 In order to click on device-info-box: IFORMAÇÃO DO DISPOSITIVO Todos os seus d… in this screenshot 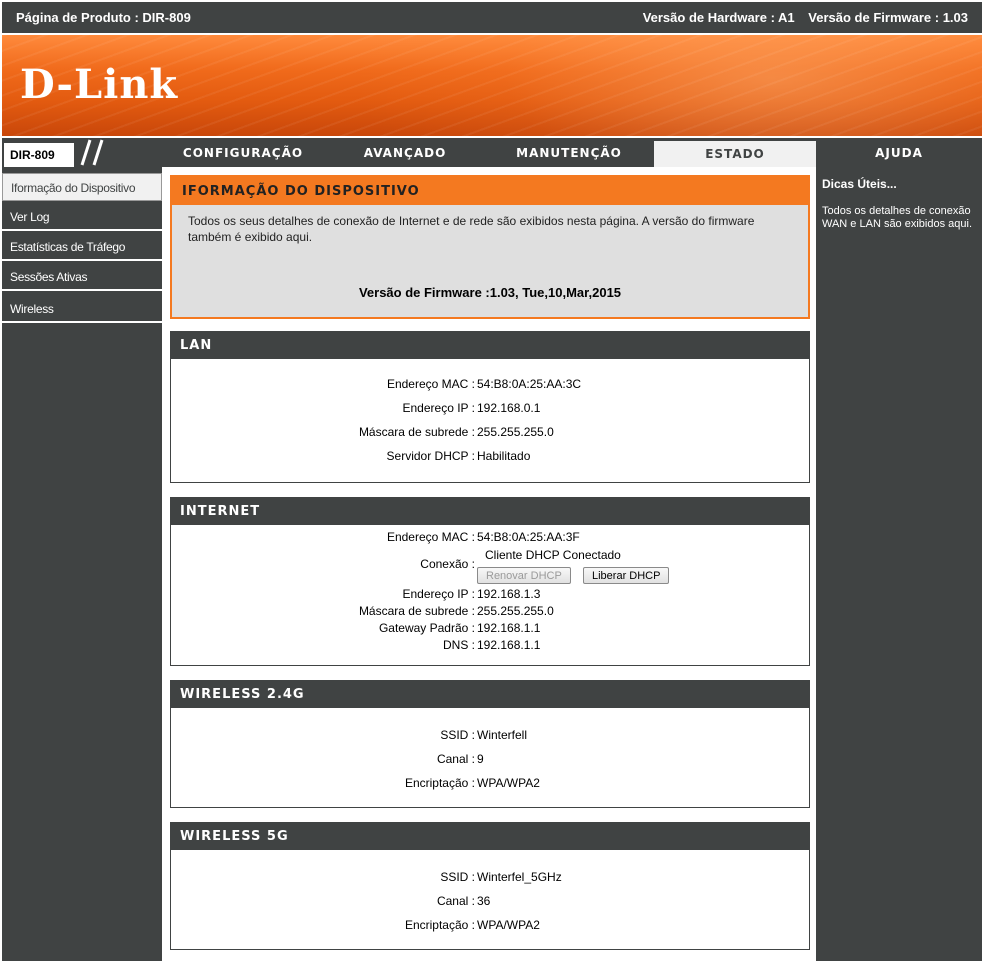, I will do `click(490, 247)`.